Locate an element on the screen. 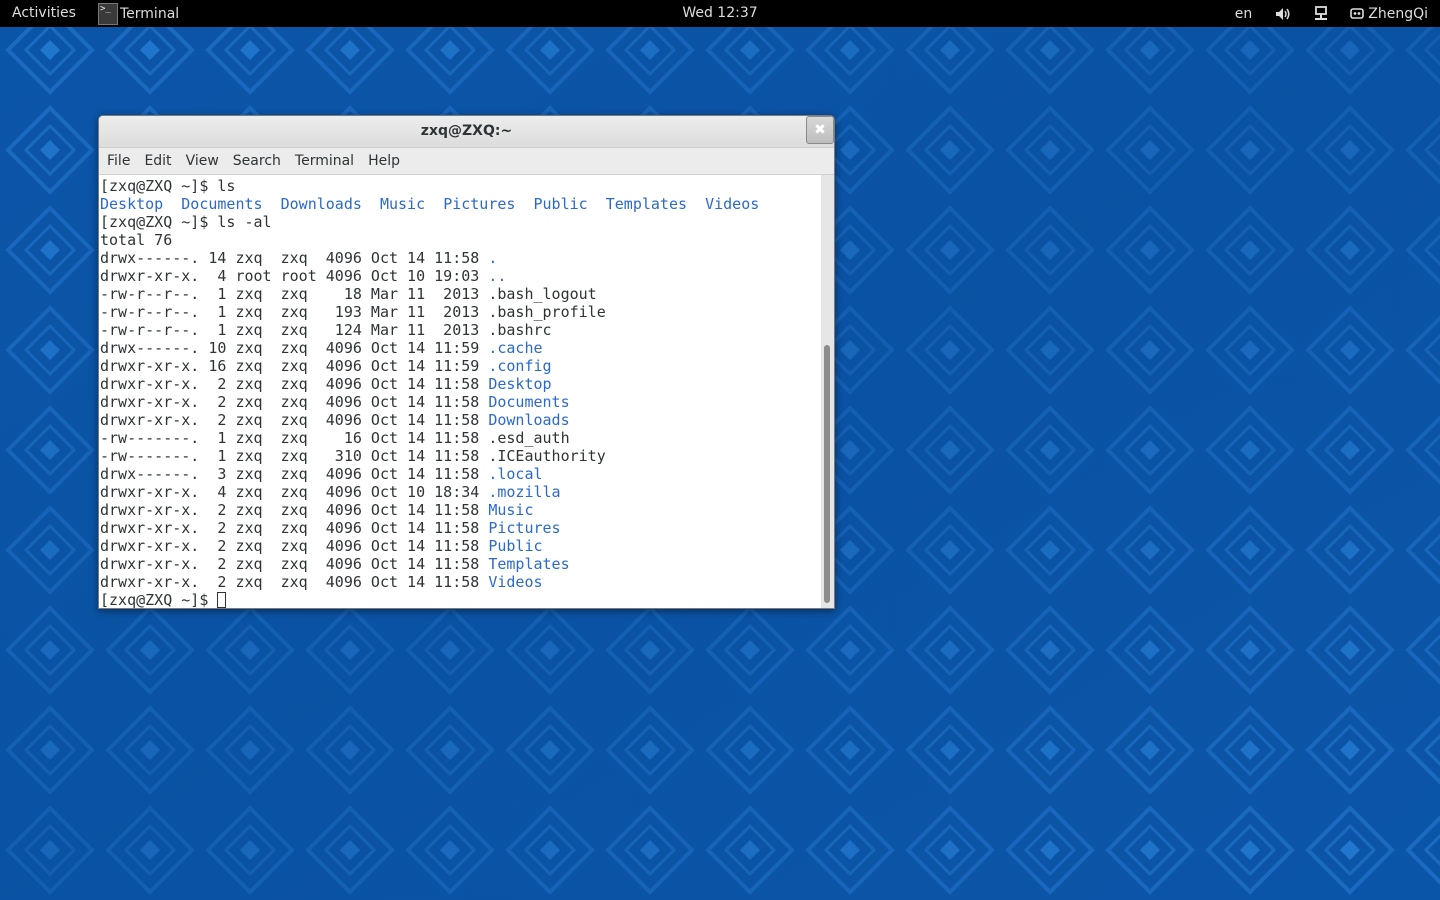 The height and width of the screenshot is (900, 1440). terminal-text: drwx------. 3 zxq zxq 4096 Oct 14 11:58 is located at coordinates (294, 474).